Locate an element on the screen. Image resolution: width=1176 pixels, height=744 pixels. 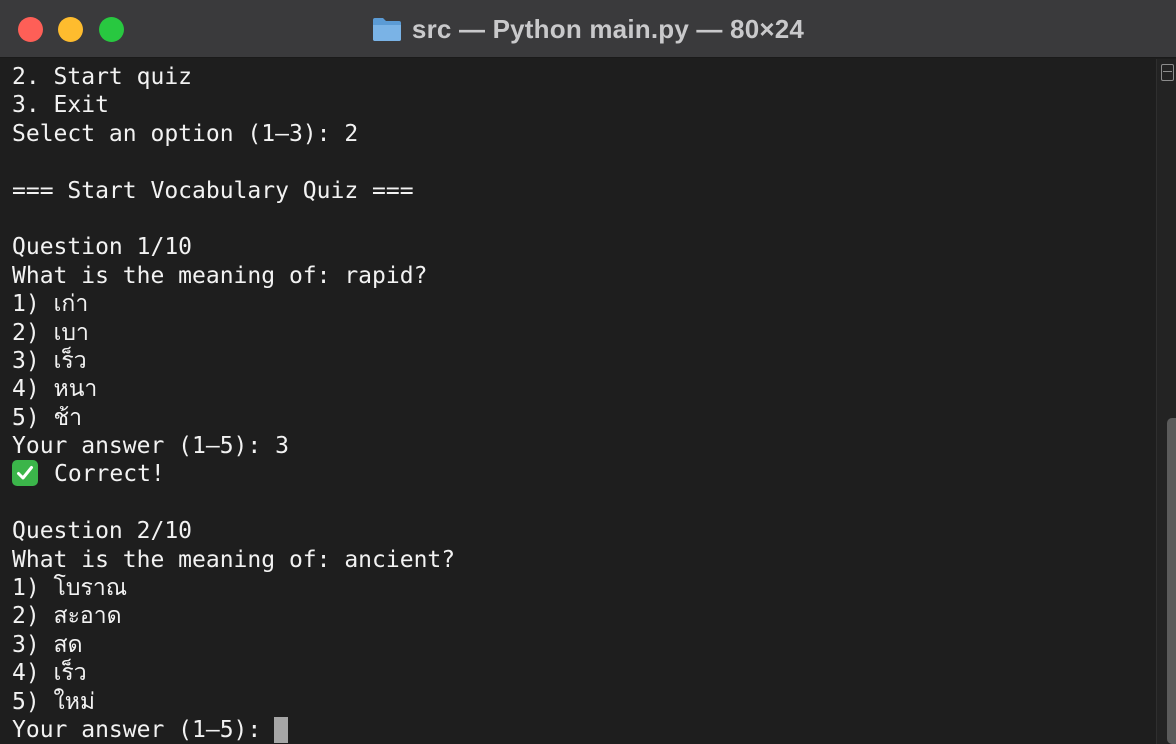
correct-text: Correct! is located at coordinates (109, 474).